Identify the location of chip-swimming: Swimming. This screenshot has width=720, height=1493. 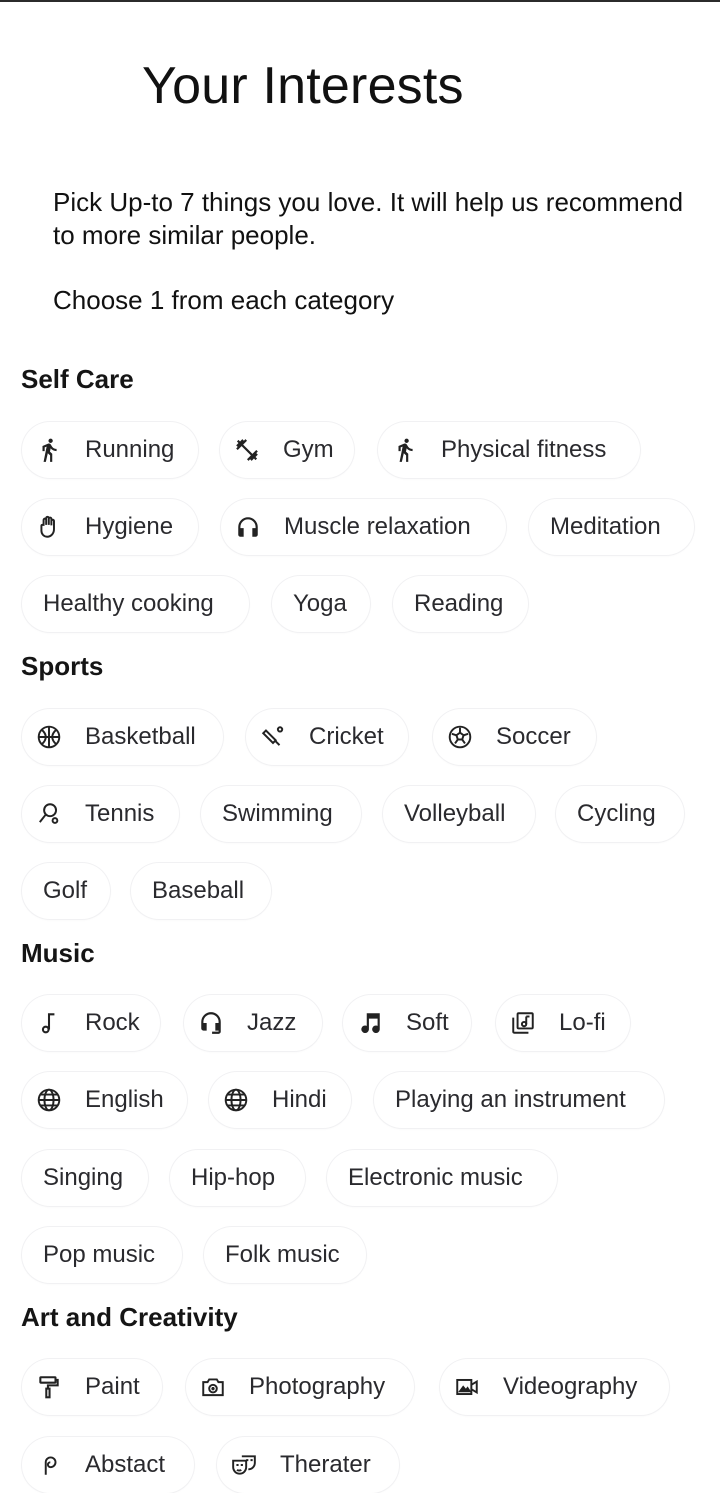
(281, 814).